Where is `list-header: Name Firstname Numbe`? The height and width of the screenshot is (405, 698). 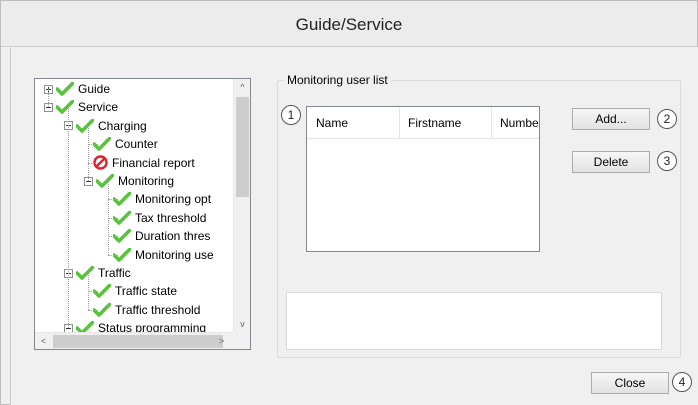
list-header: Name Firstname Numbe is located at coordinates (423, 123).